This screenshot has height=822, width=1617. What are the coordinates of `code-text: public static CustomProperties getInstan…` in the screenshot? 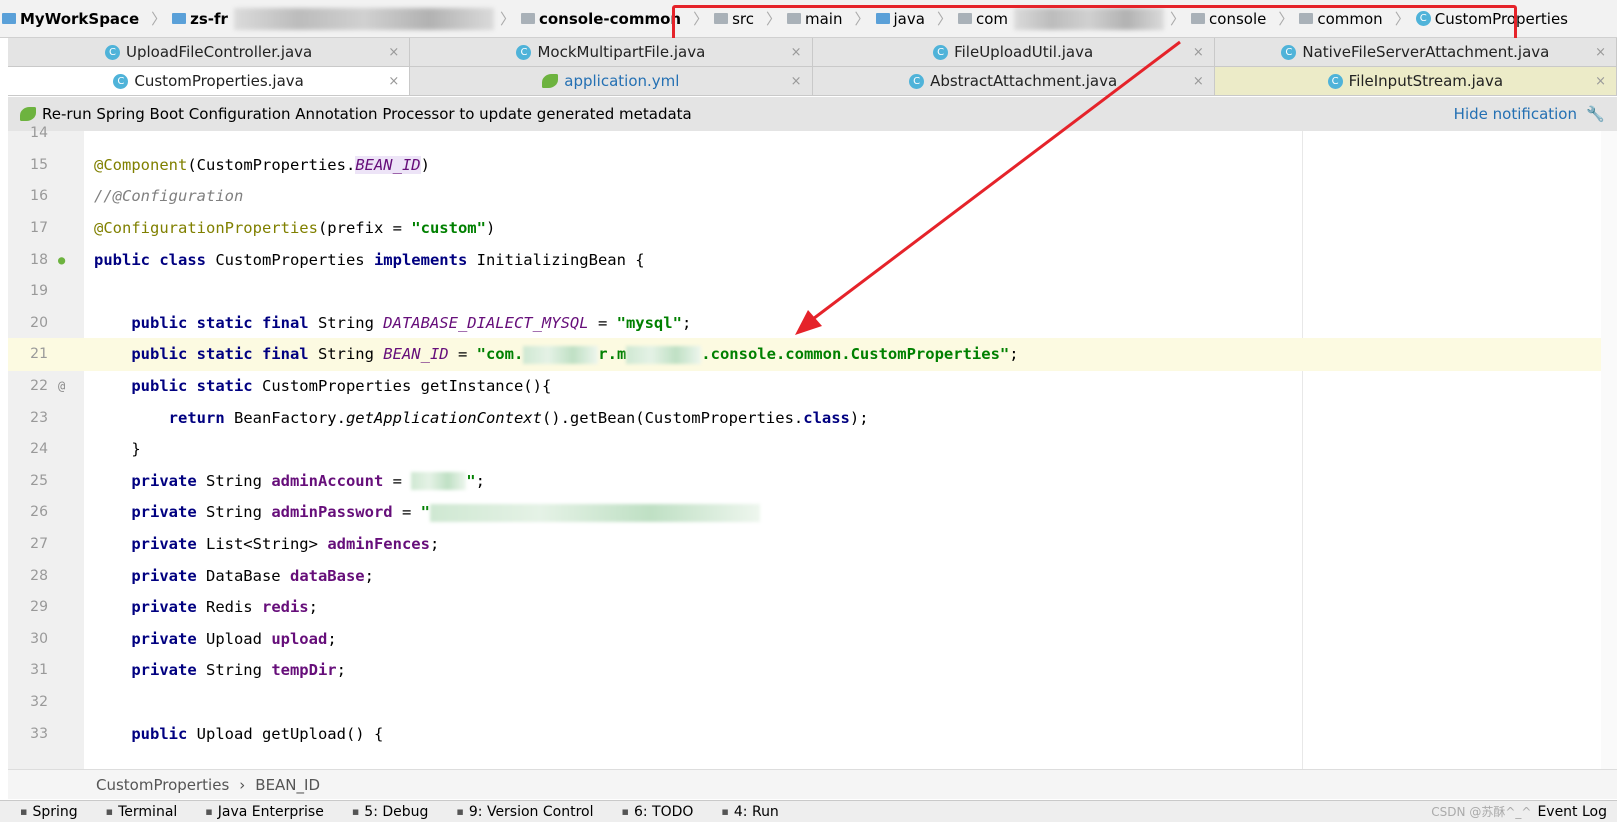 It's located at (323, 386).